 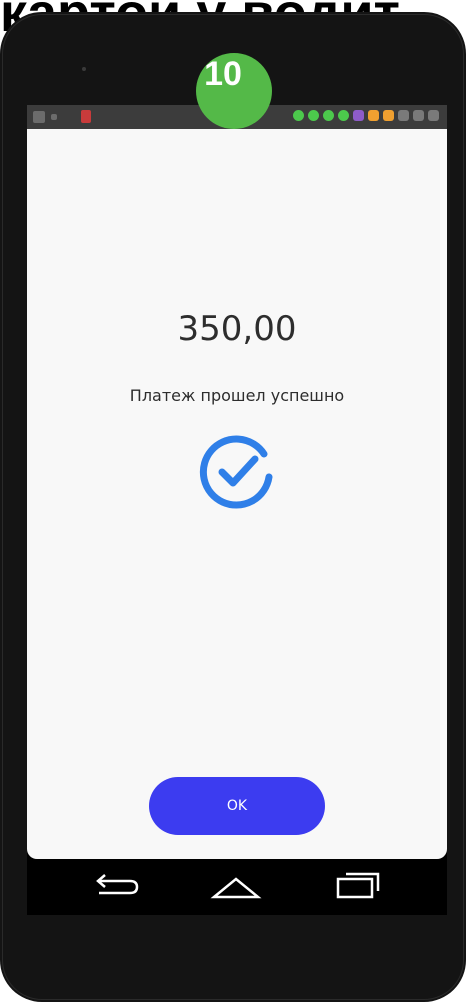 What do you see at coordinates (84, 69) in the screenshot?
I see `sensor-dot` at bounding box center [84, 69].